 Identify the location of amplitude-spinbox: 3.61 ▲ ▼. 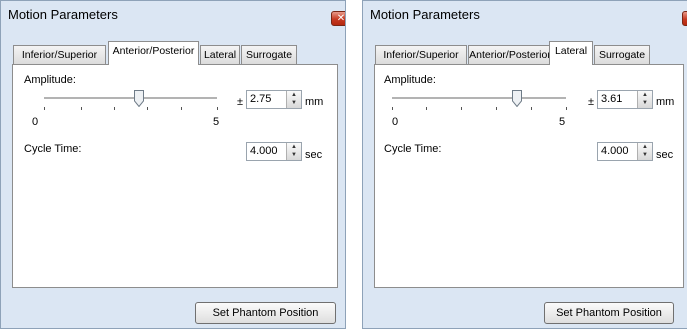
(625, 99).